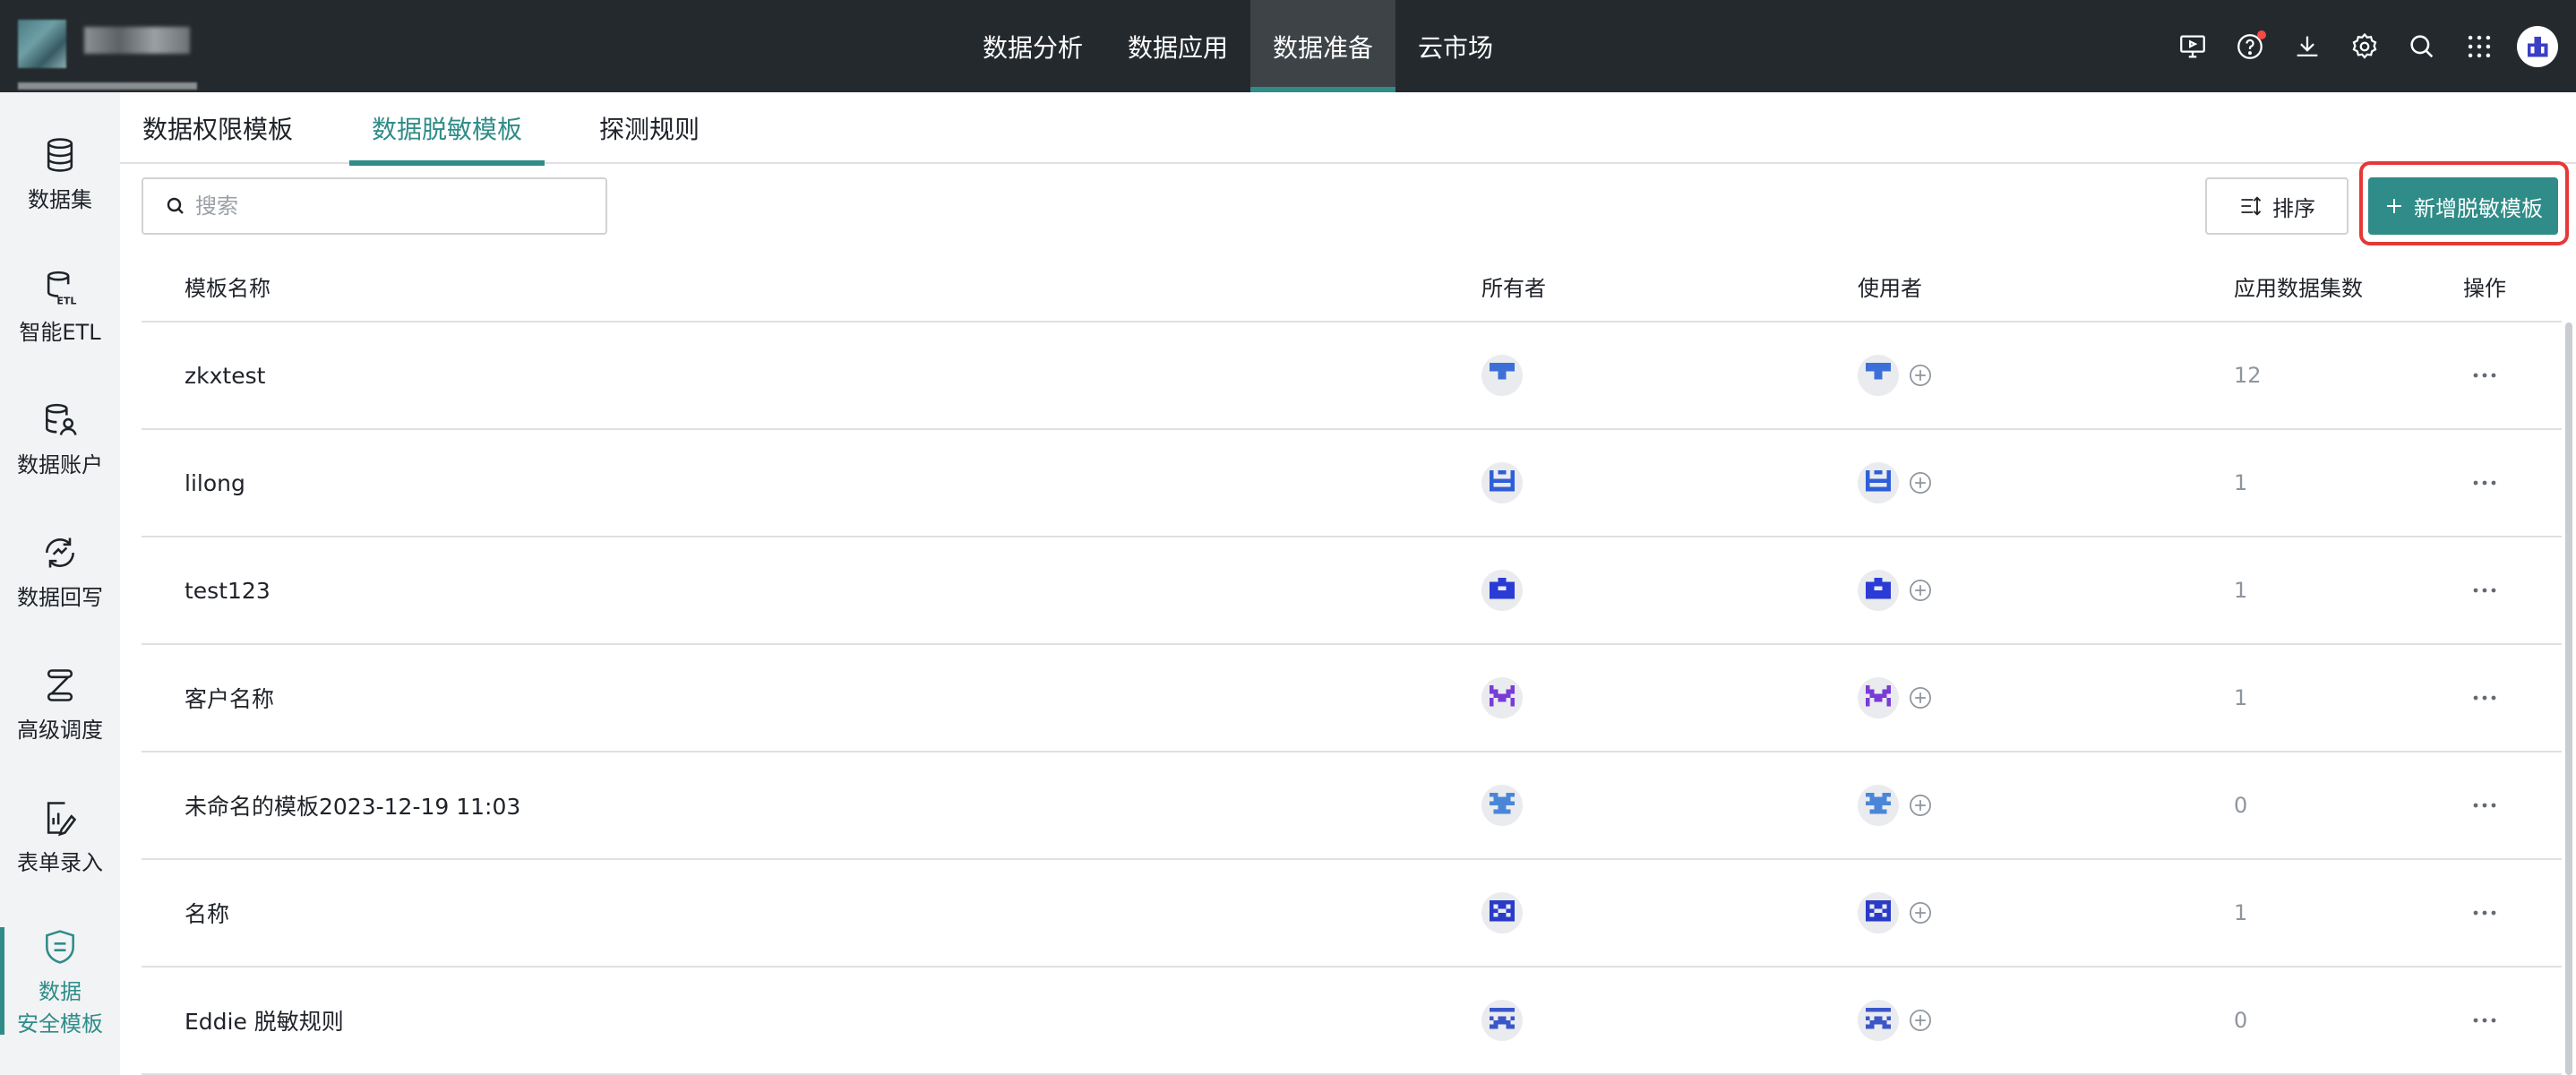 This screenshot has height=1075, width=2576. What do you see at coordinates (1352, 591) in the screenshot?
I see `table-row: test123 1` at bounding box center [1352, 591].